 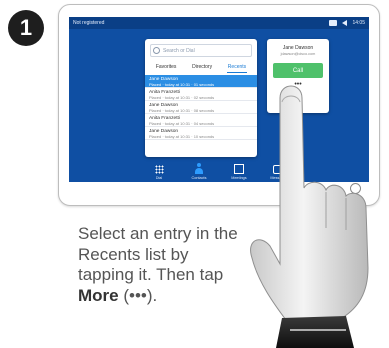 What do you see at coordinates (202, 67) in the screenshot?
I see `tab-directory: Directory` at bounding box center [202, 67].